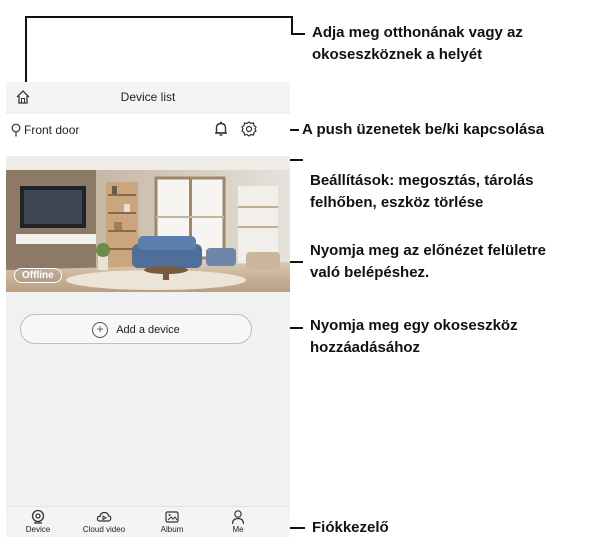 The height and width of the screenshot is (539, 614). Describe the element at coordinates (51, 130) in the screenshot. I see `device-location-name: Front door` at that location.